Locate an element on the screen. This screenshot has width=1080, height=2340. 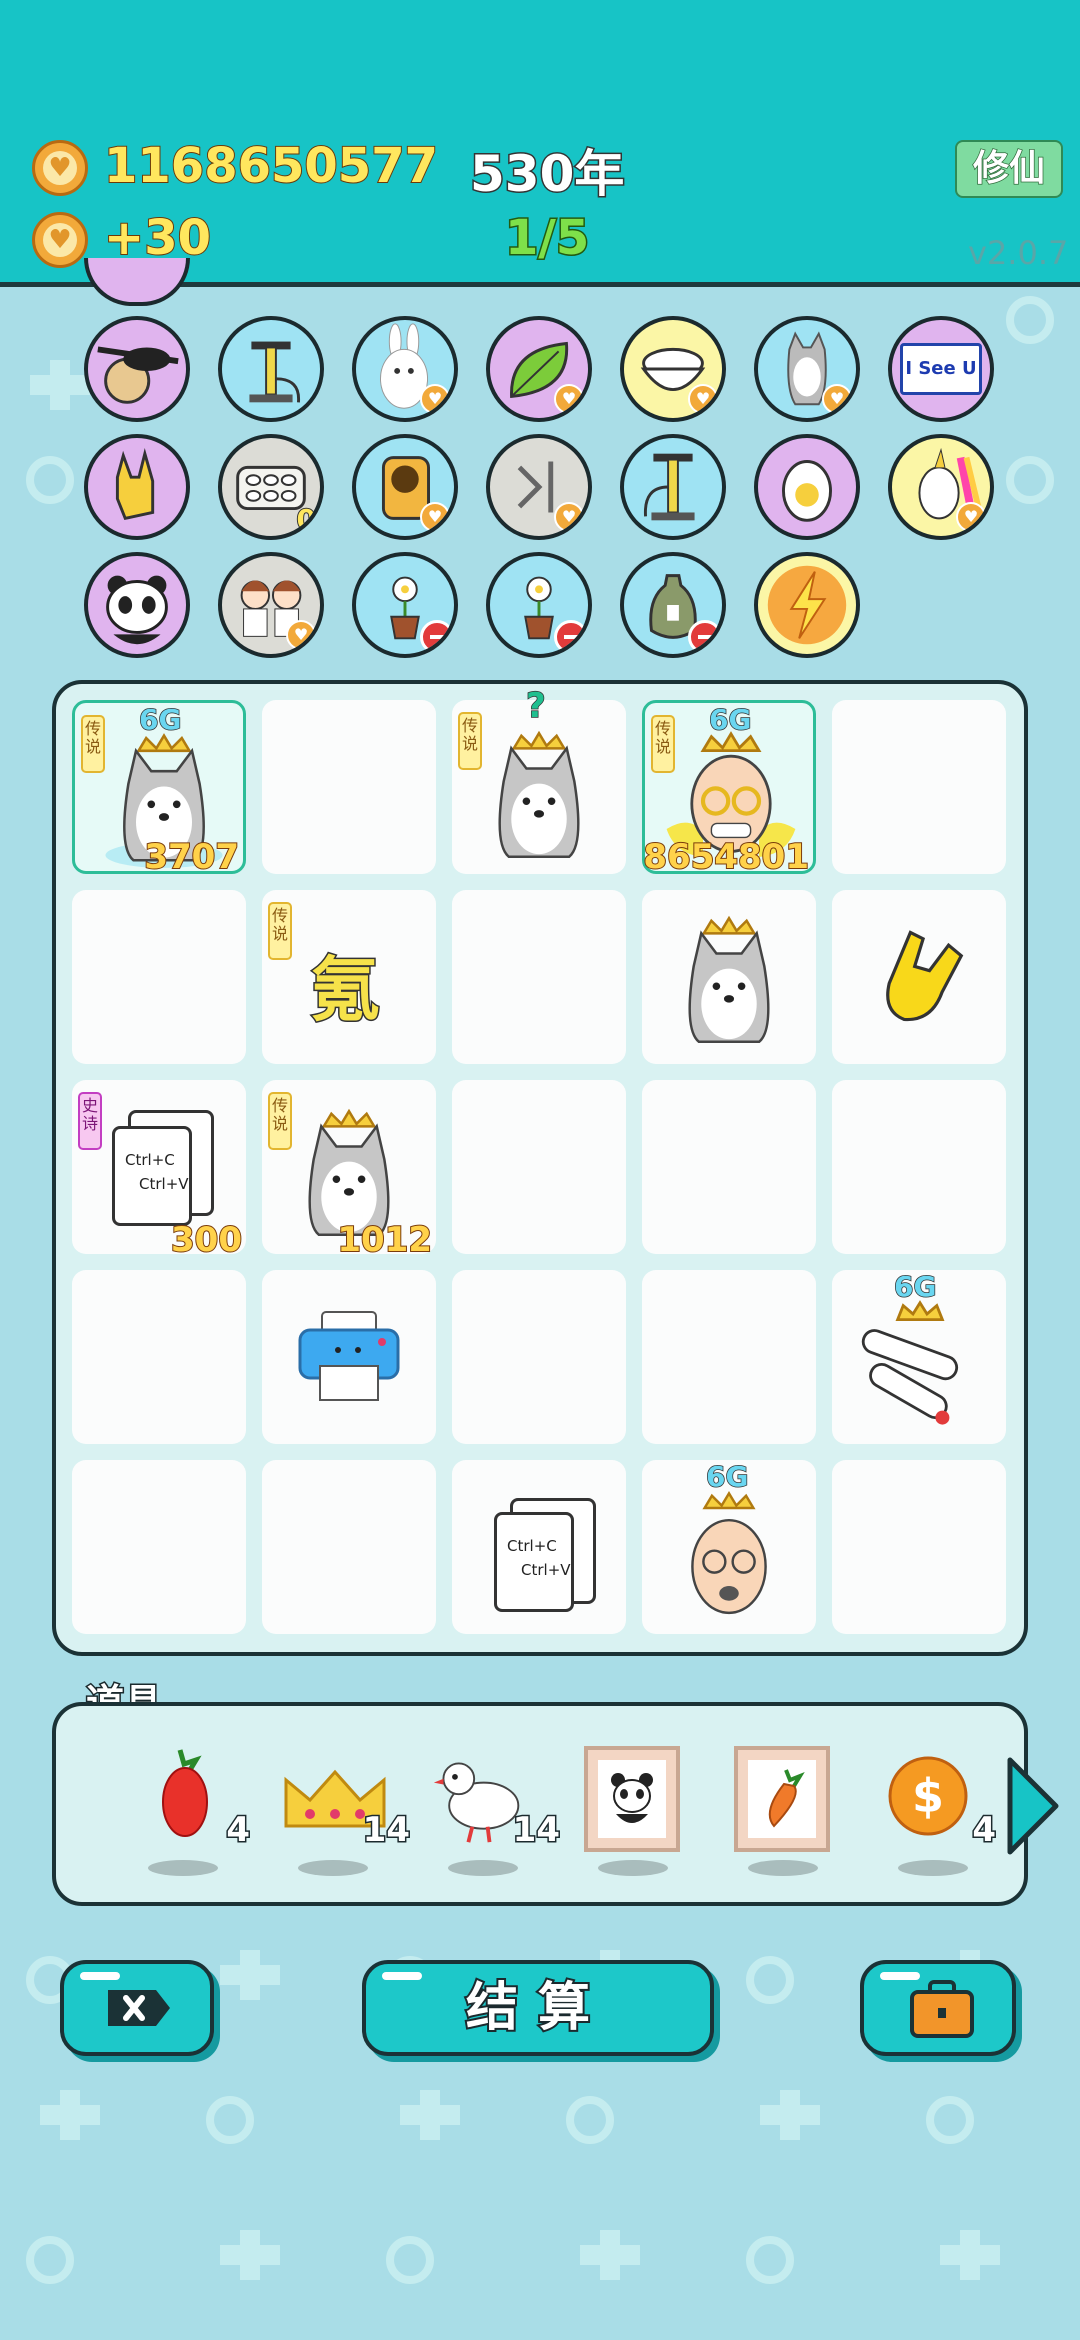
relic-flower-pot is located at coordinates (405, 605).